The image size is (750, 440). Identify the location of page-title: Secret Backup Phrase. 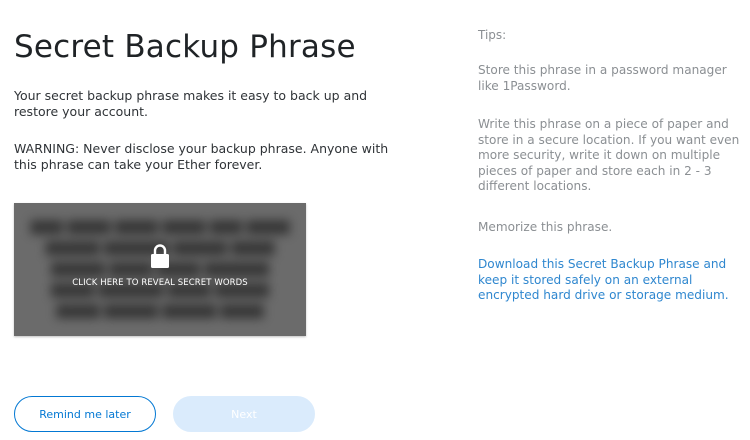
(185, 47).